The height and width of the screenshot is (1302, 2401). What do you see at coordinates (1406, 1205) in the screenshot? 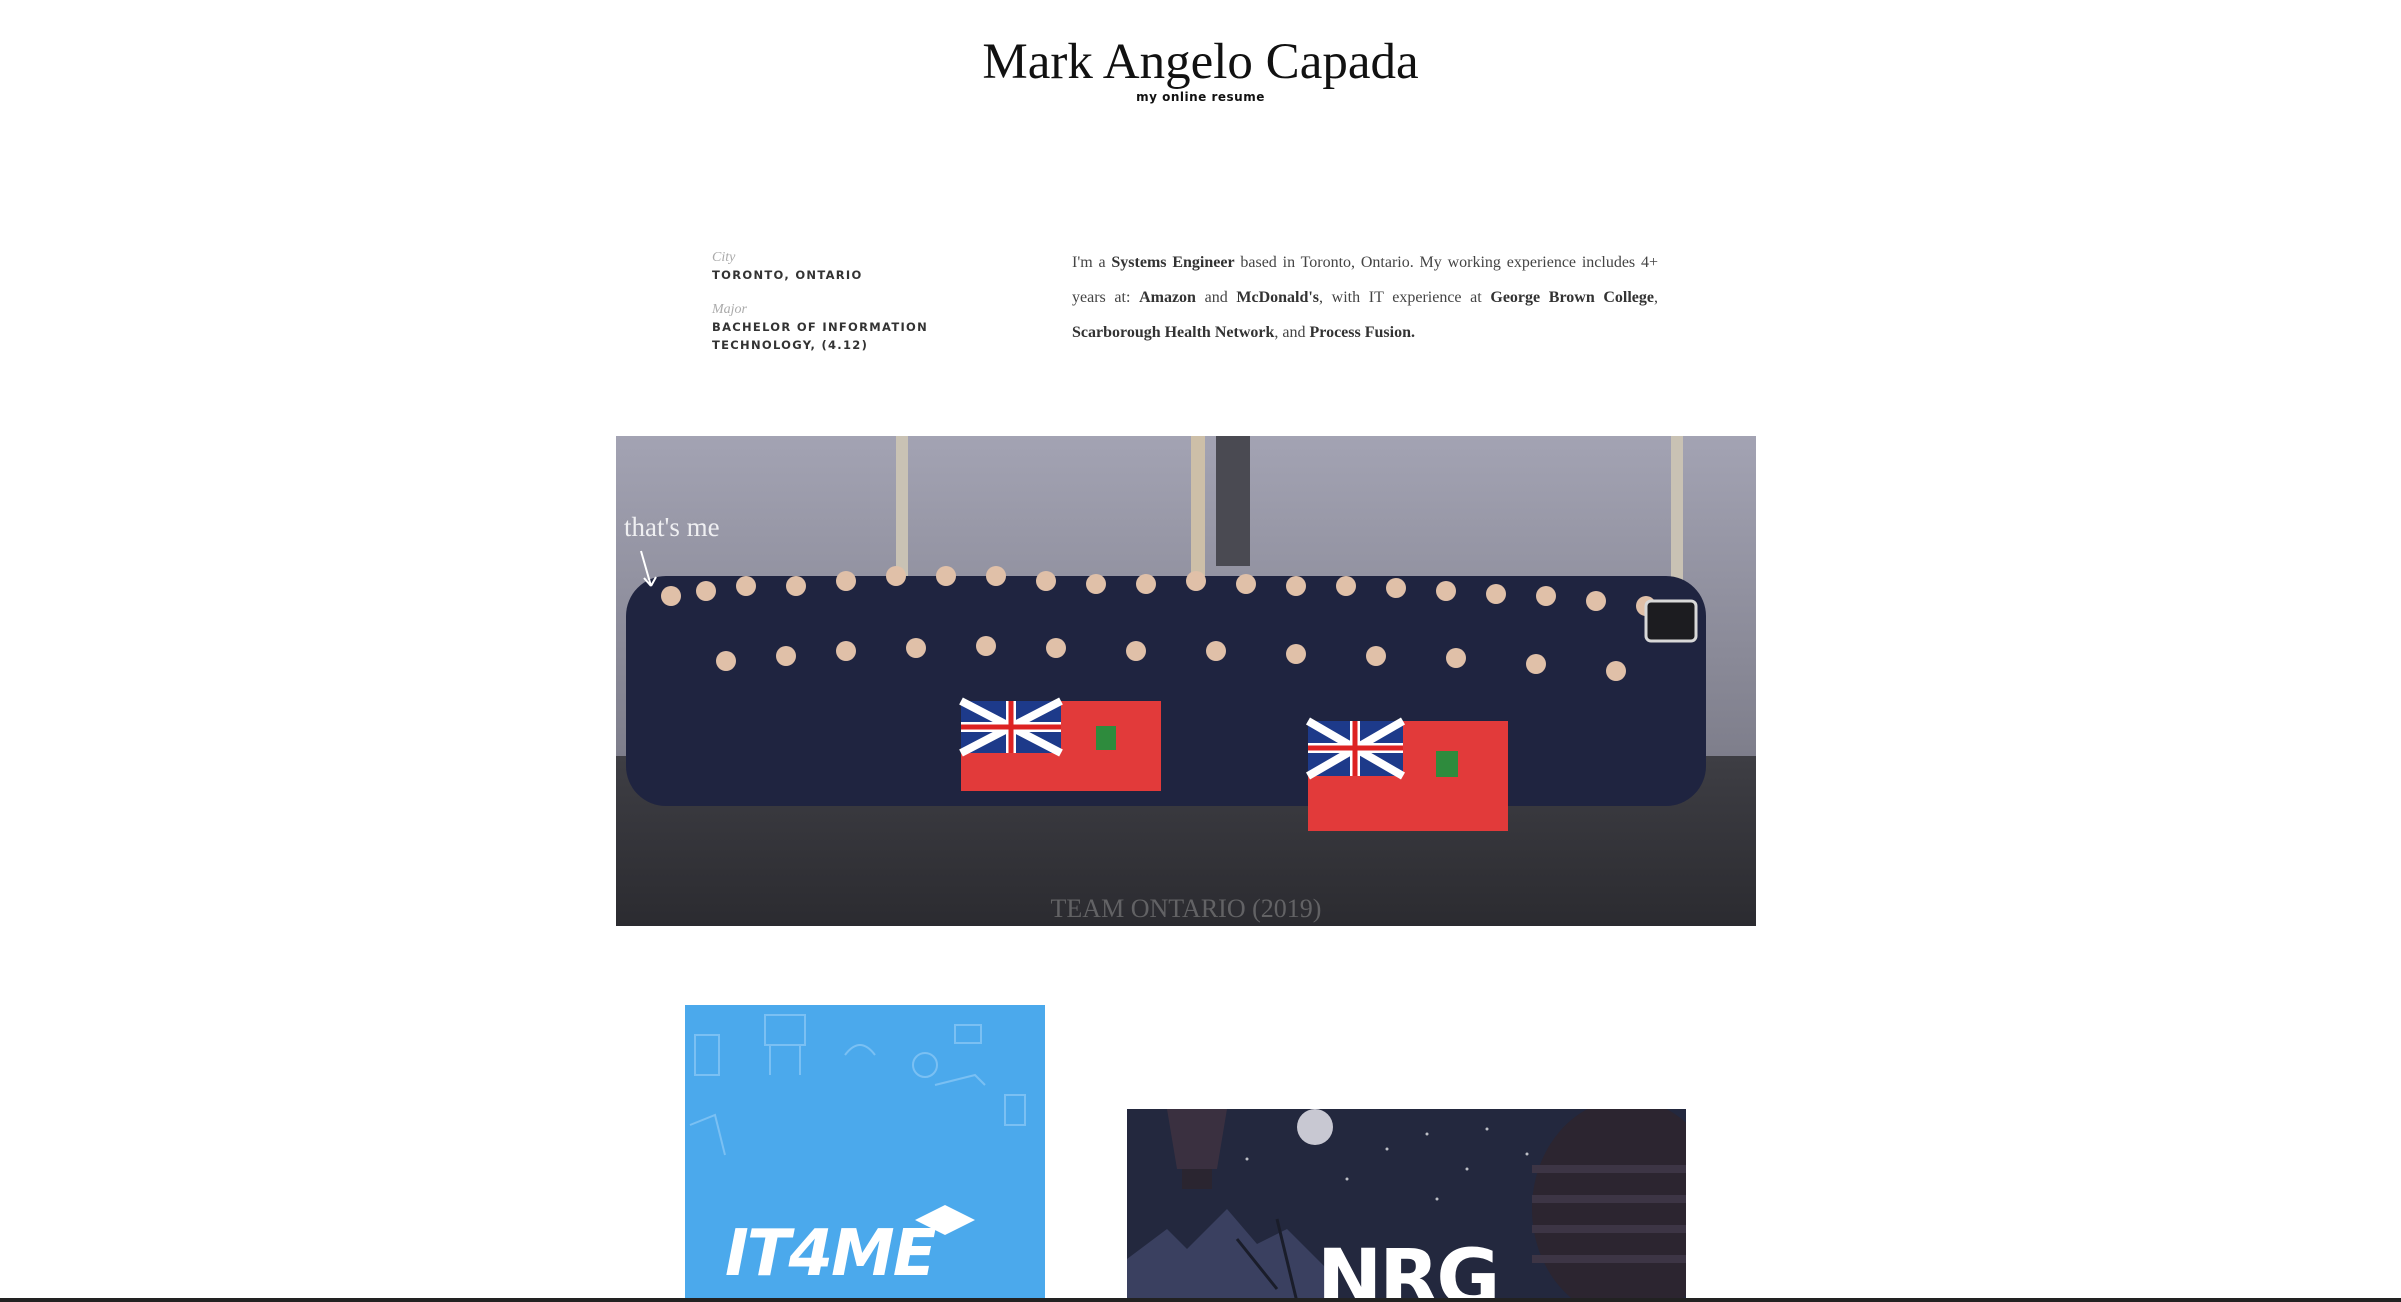
I see `project-card-nrg: NRG` at bounding box center [1406, 1205].